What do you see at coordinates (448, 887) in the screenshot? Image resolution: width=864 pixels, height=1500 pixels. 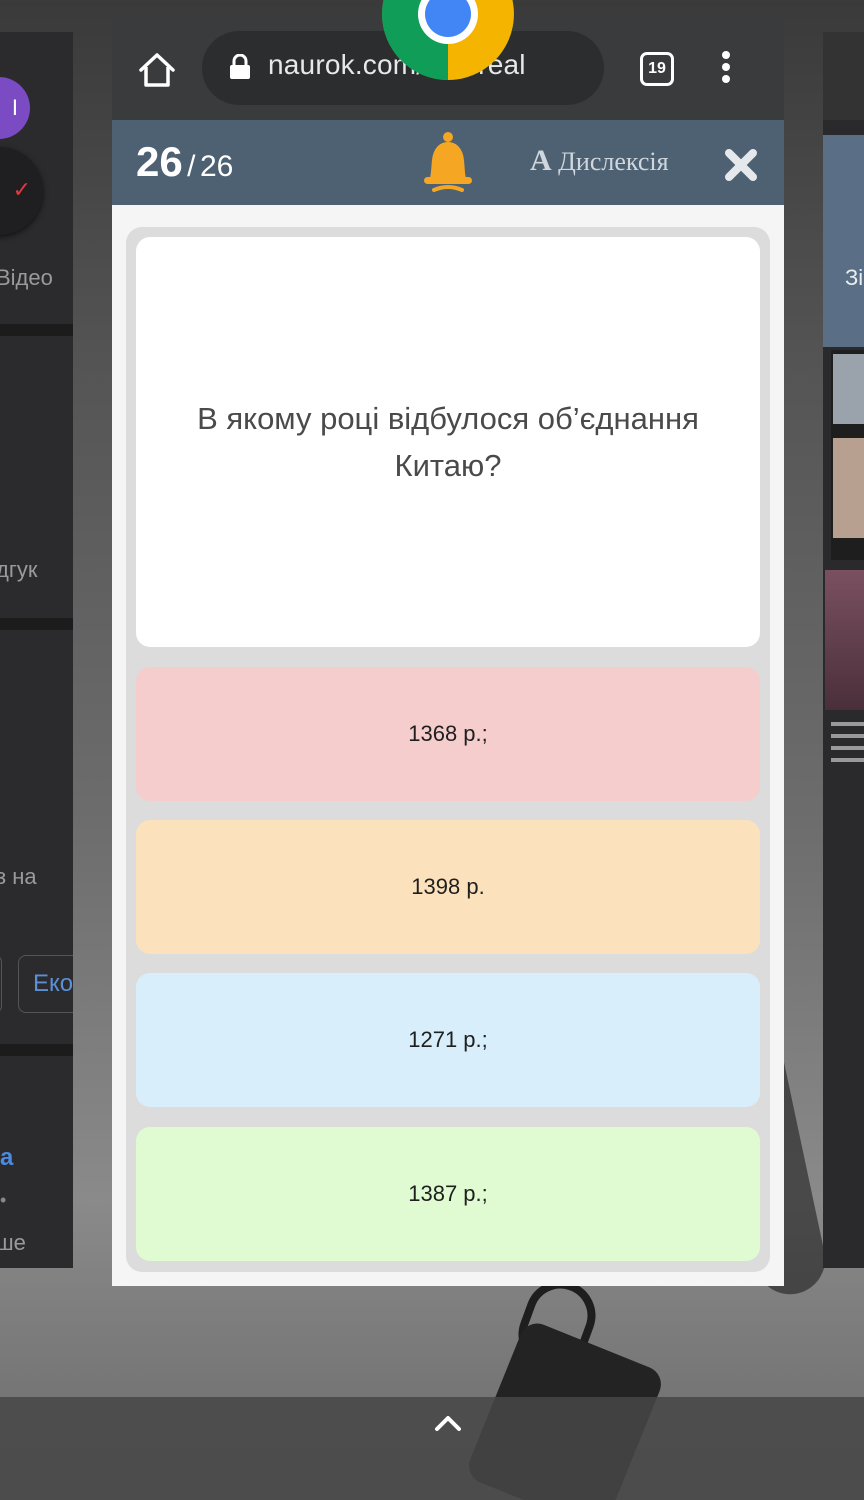 I see `answer-option-2: 1398 р.` at bounding box center [448, 887].